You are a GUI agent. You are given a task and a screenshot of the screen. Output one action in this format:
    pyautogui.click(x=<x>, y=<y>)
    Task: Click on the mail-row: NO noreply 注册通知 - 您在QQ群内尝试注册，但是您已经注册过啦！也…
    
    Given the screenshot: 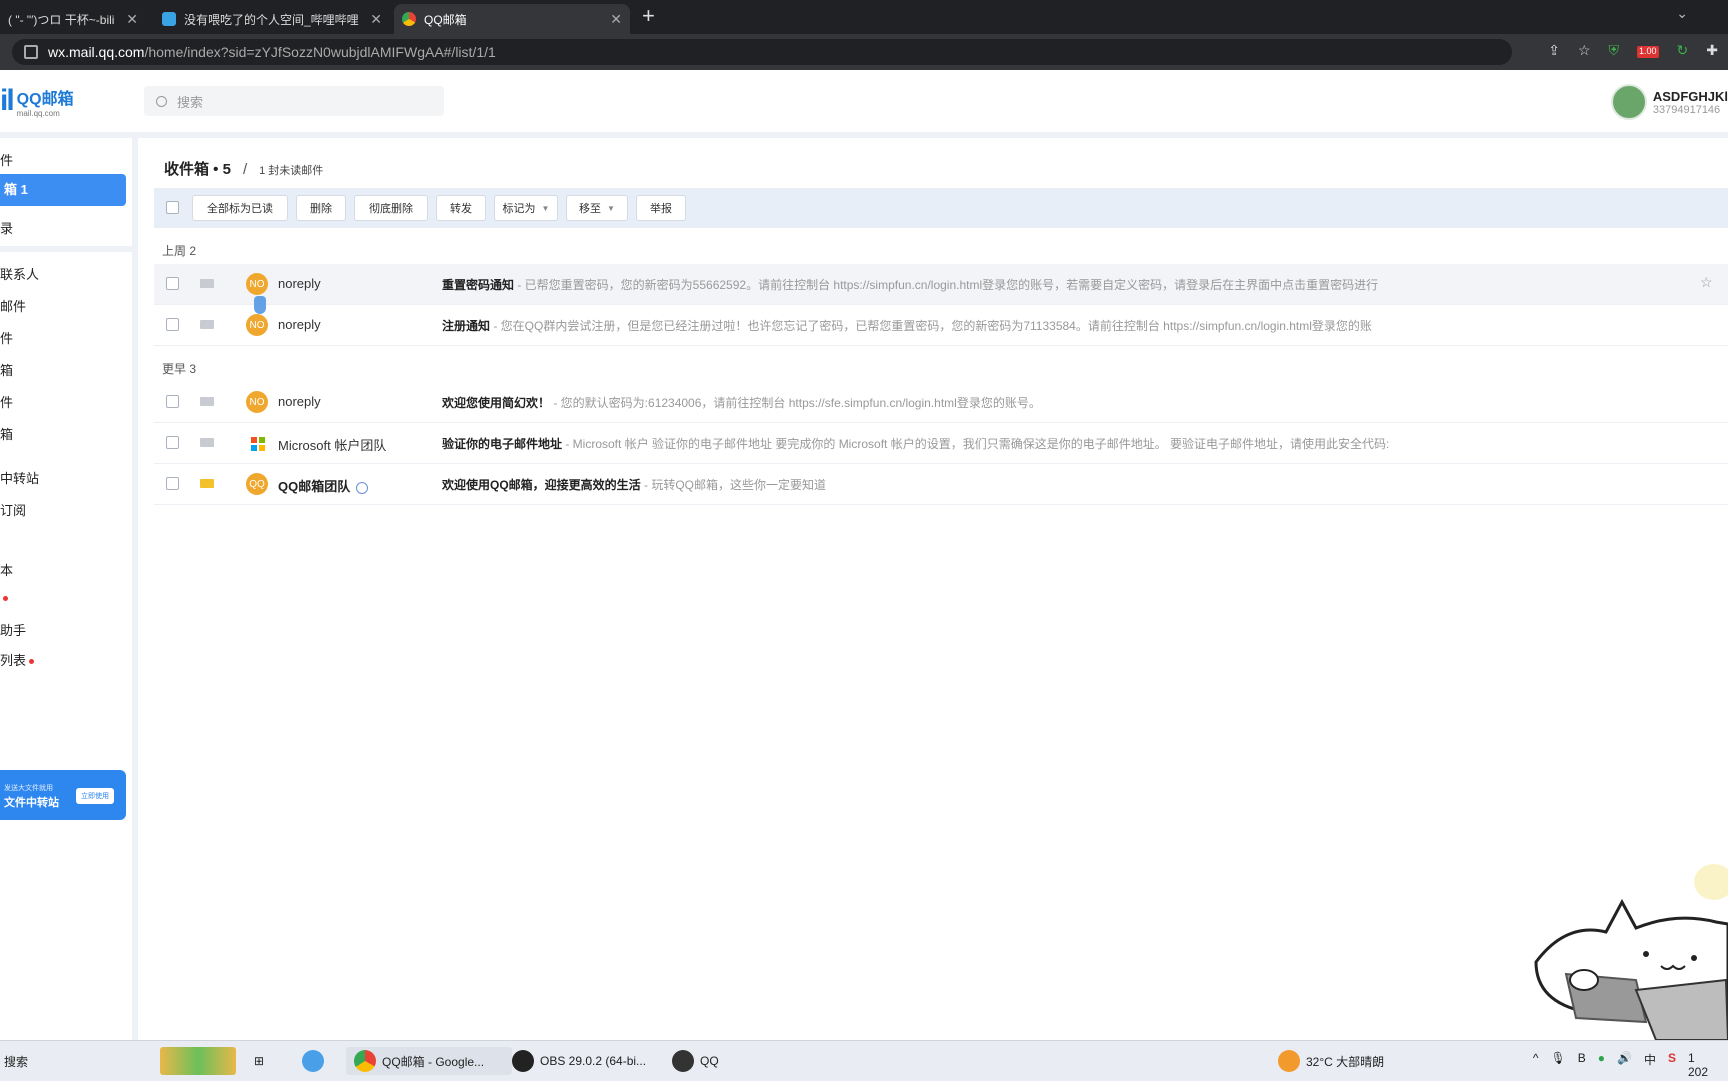 What is the action you would take?
    pyautogui.click(x=941, y=325)
    